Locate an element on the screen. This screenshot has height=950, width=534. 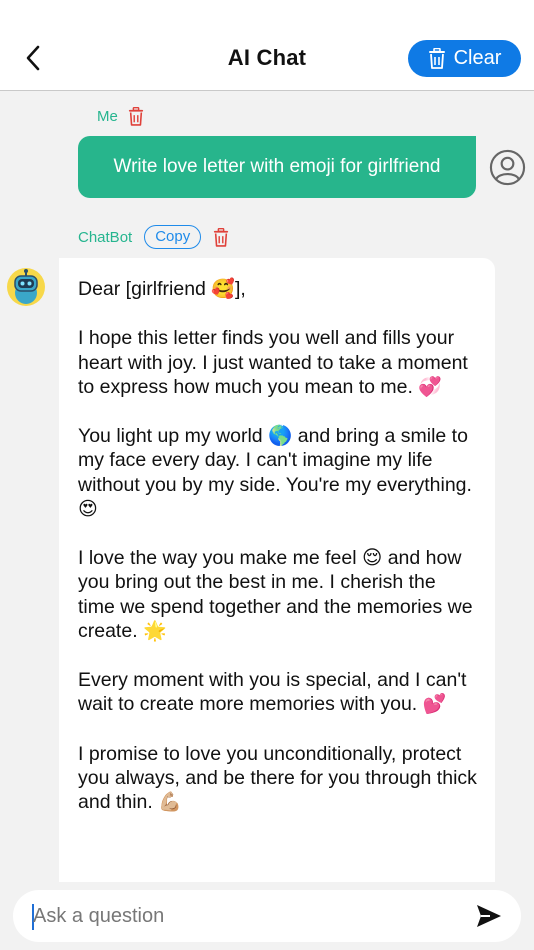
revolving-hearts-emoji: 💞 is located at coordinates (430, 387).